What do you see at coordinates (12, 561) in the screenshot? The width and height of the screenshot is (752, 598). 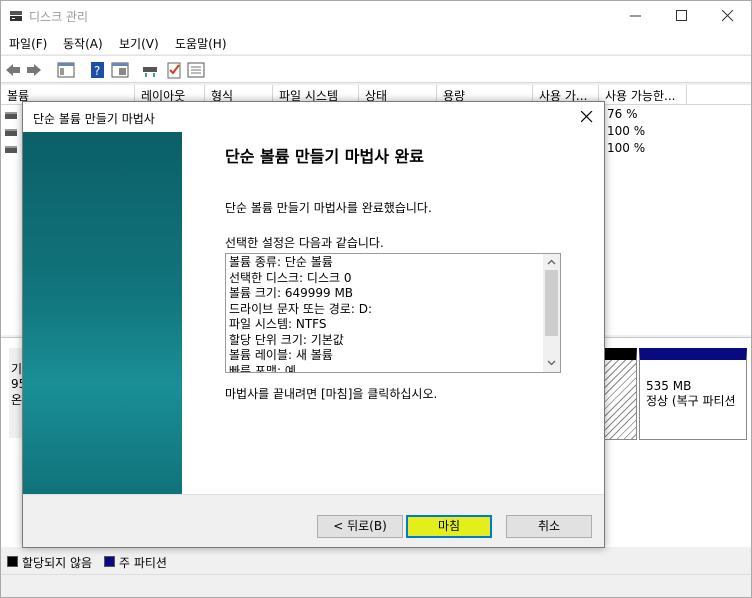 I see `legend-unallocated-swatch` at bounding box center [12, 561].